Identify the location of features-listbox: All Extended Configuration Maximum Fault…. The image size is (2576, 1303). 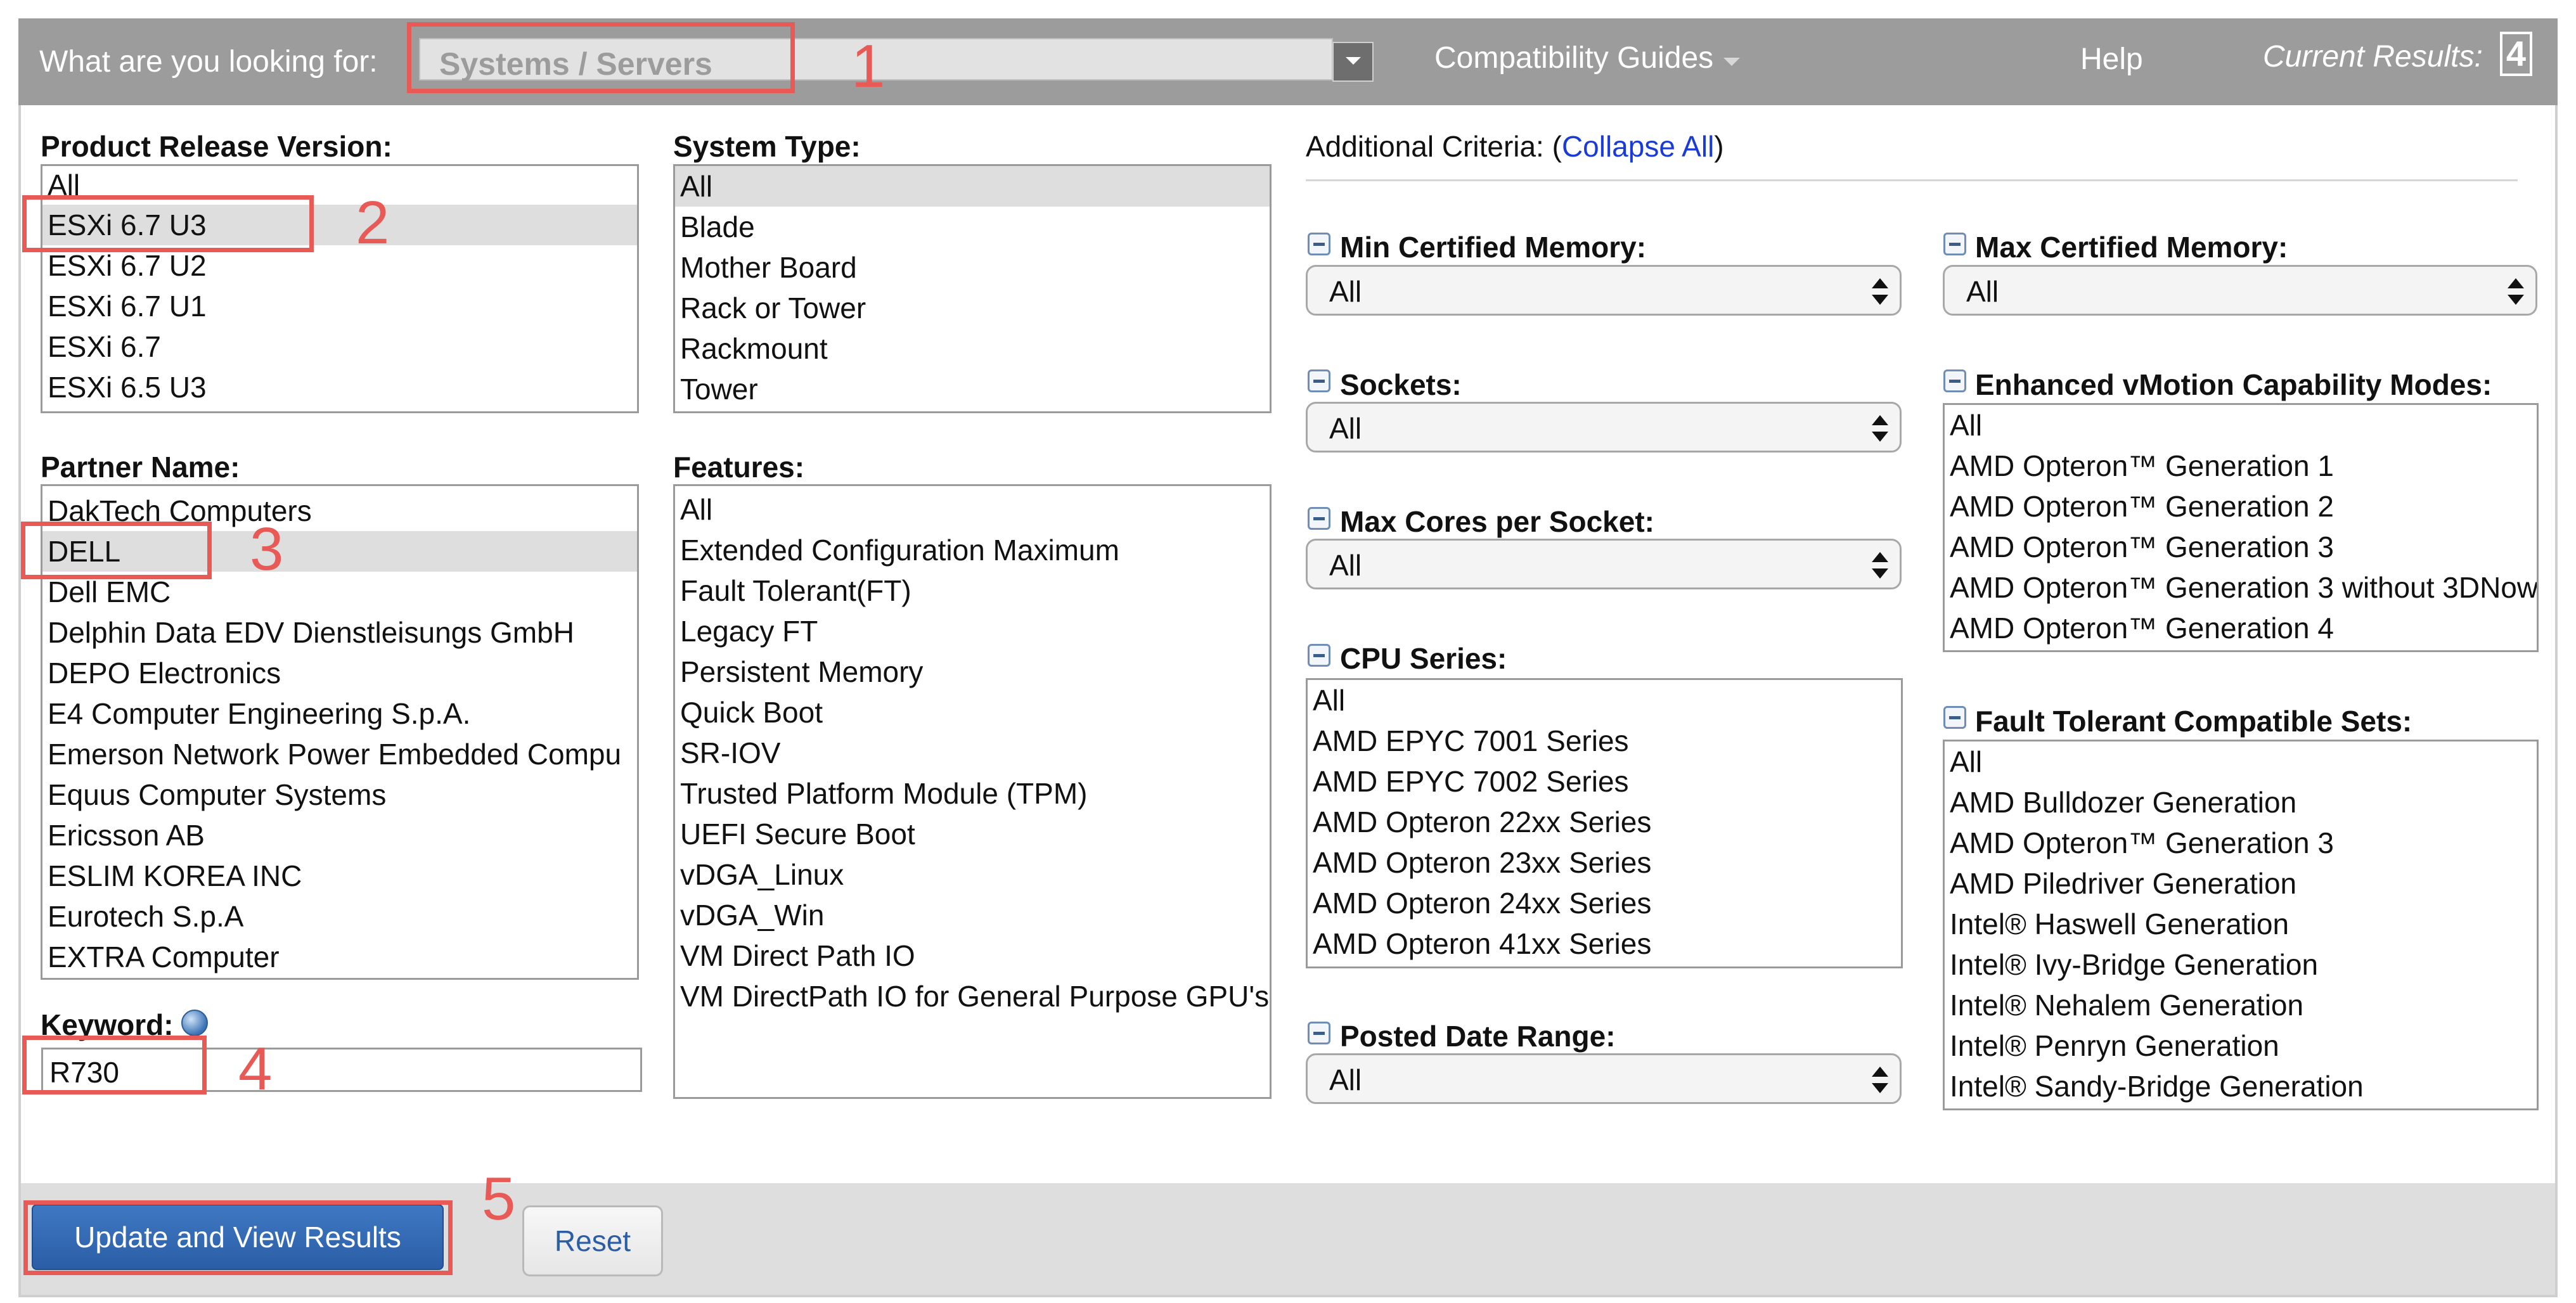
(973, 791).